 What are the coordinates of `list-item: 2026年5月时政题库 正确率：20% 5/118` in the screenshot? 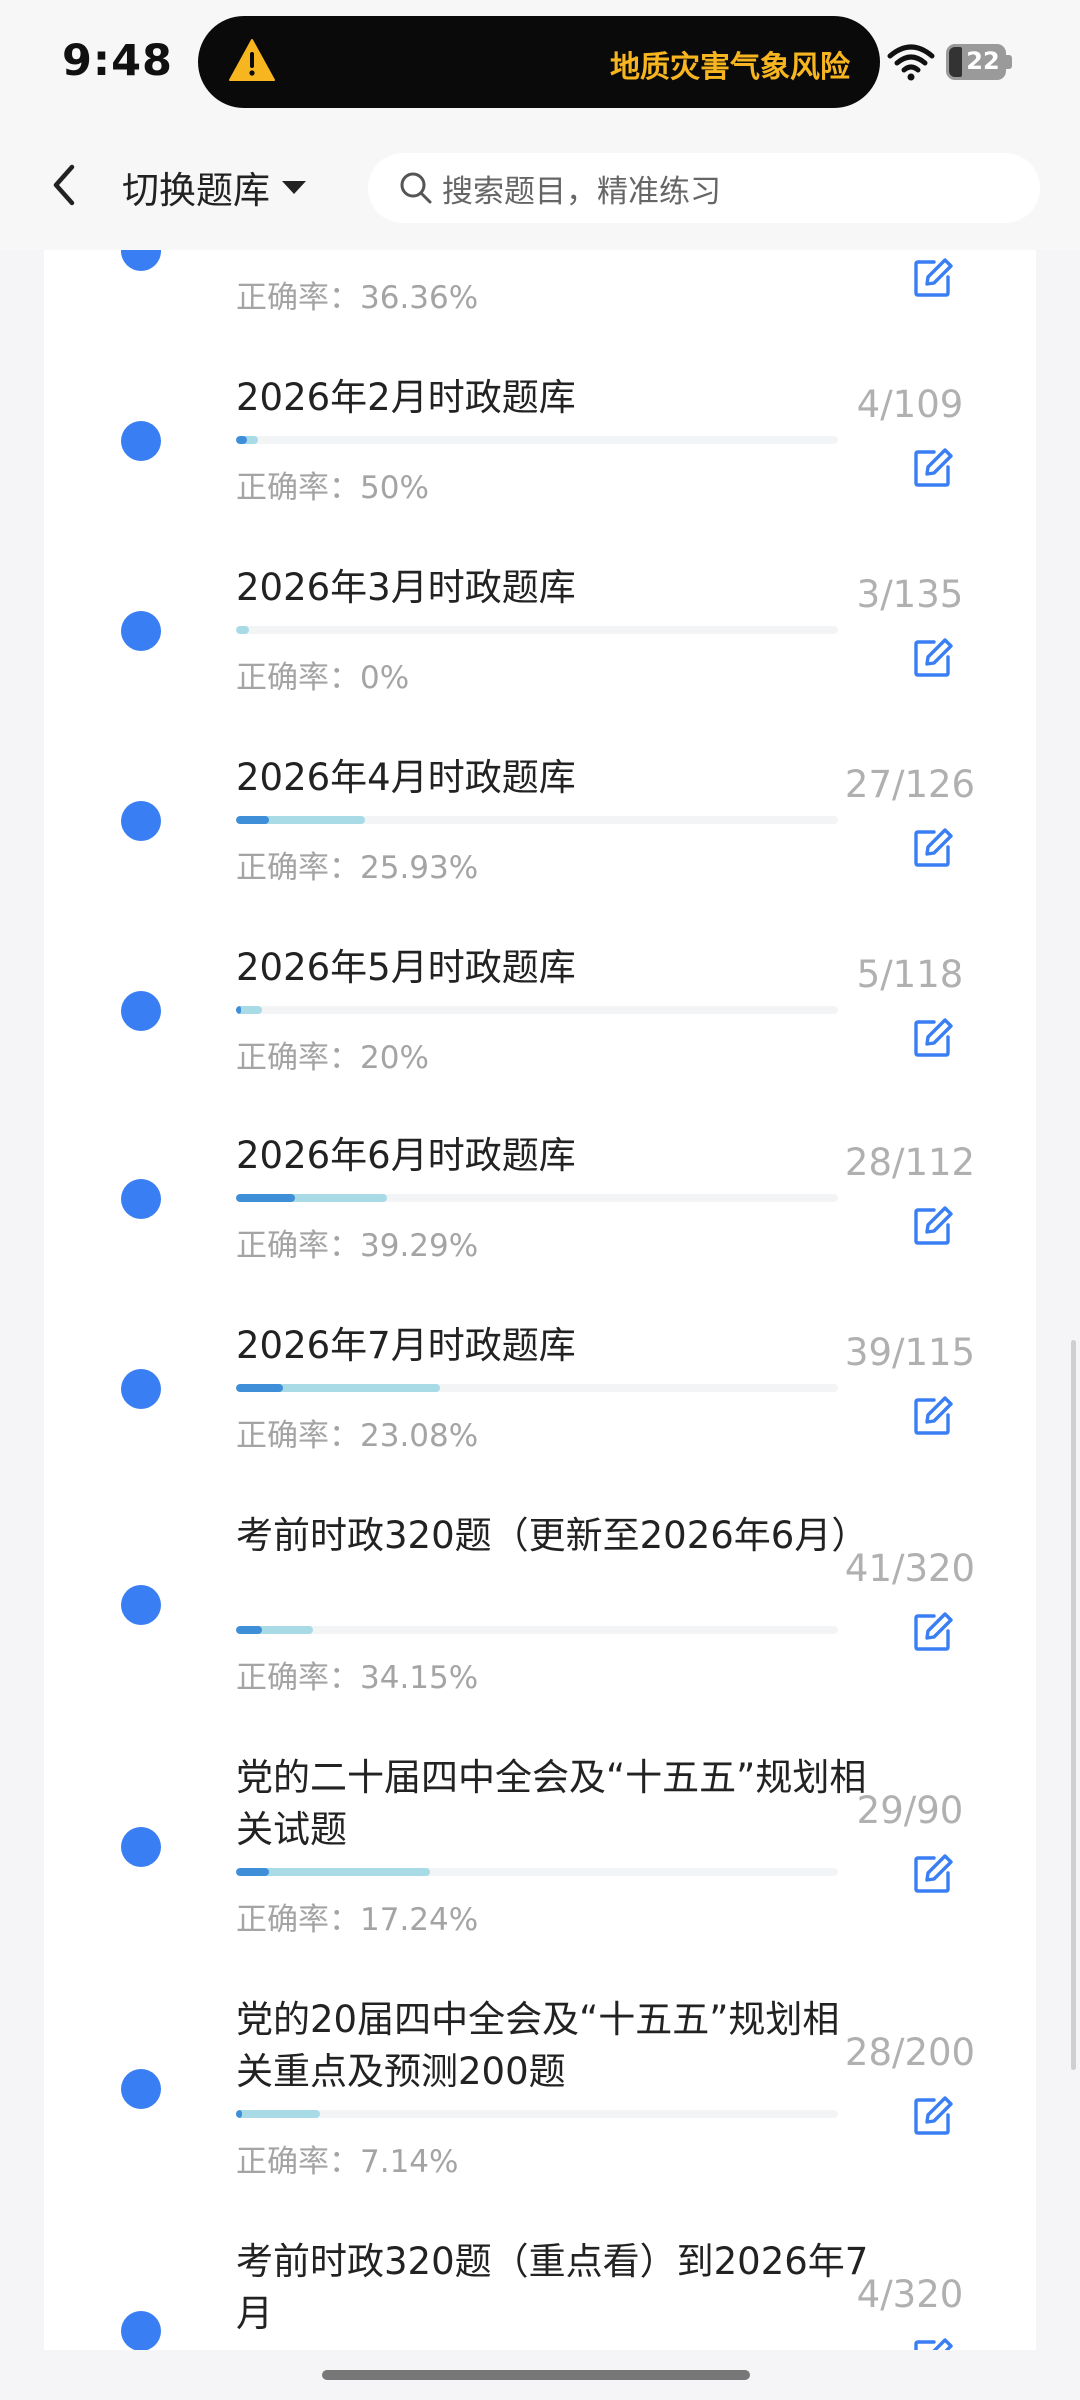 It's located at (540, 948).